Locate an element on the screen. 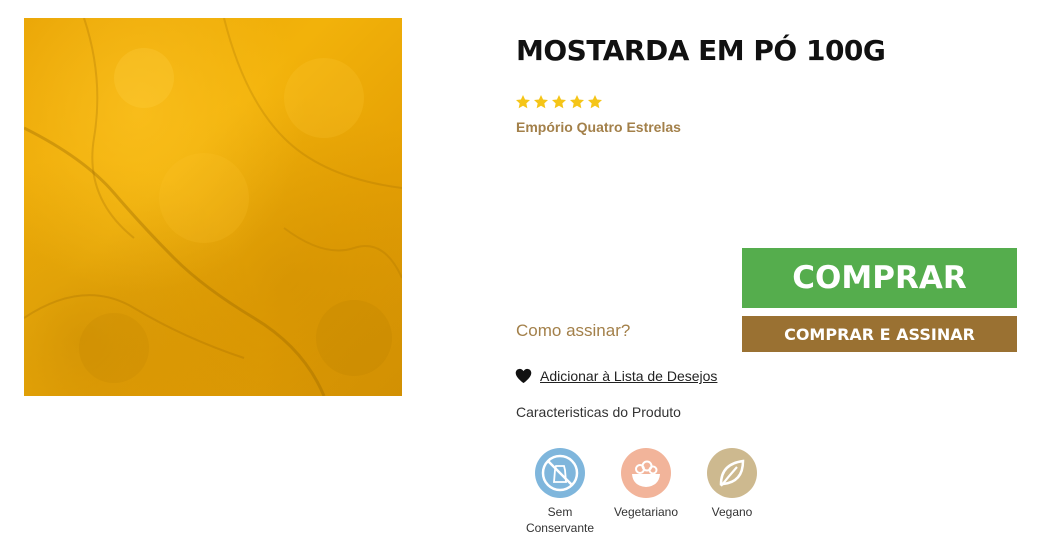 This screenshot has width=1044, height=559. features-title: Caracteristicas do Produto is located at coordinates (598, 412).